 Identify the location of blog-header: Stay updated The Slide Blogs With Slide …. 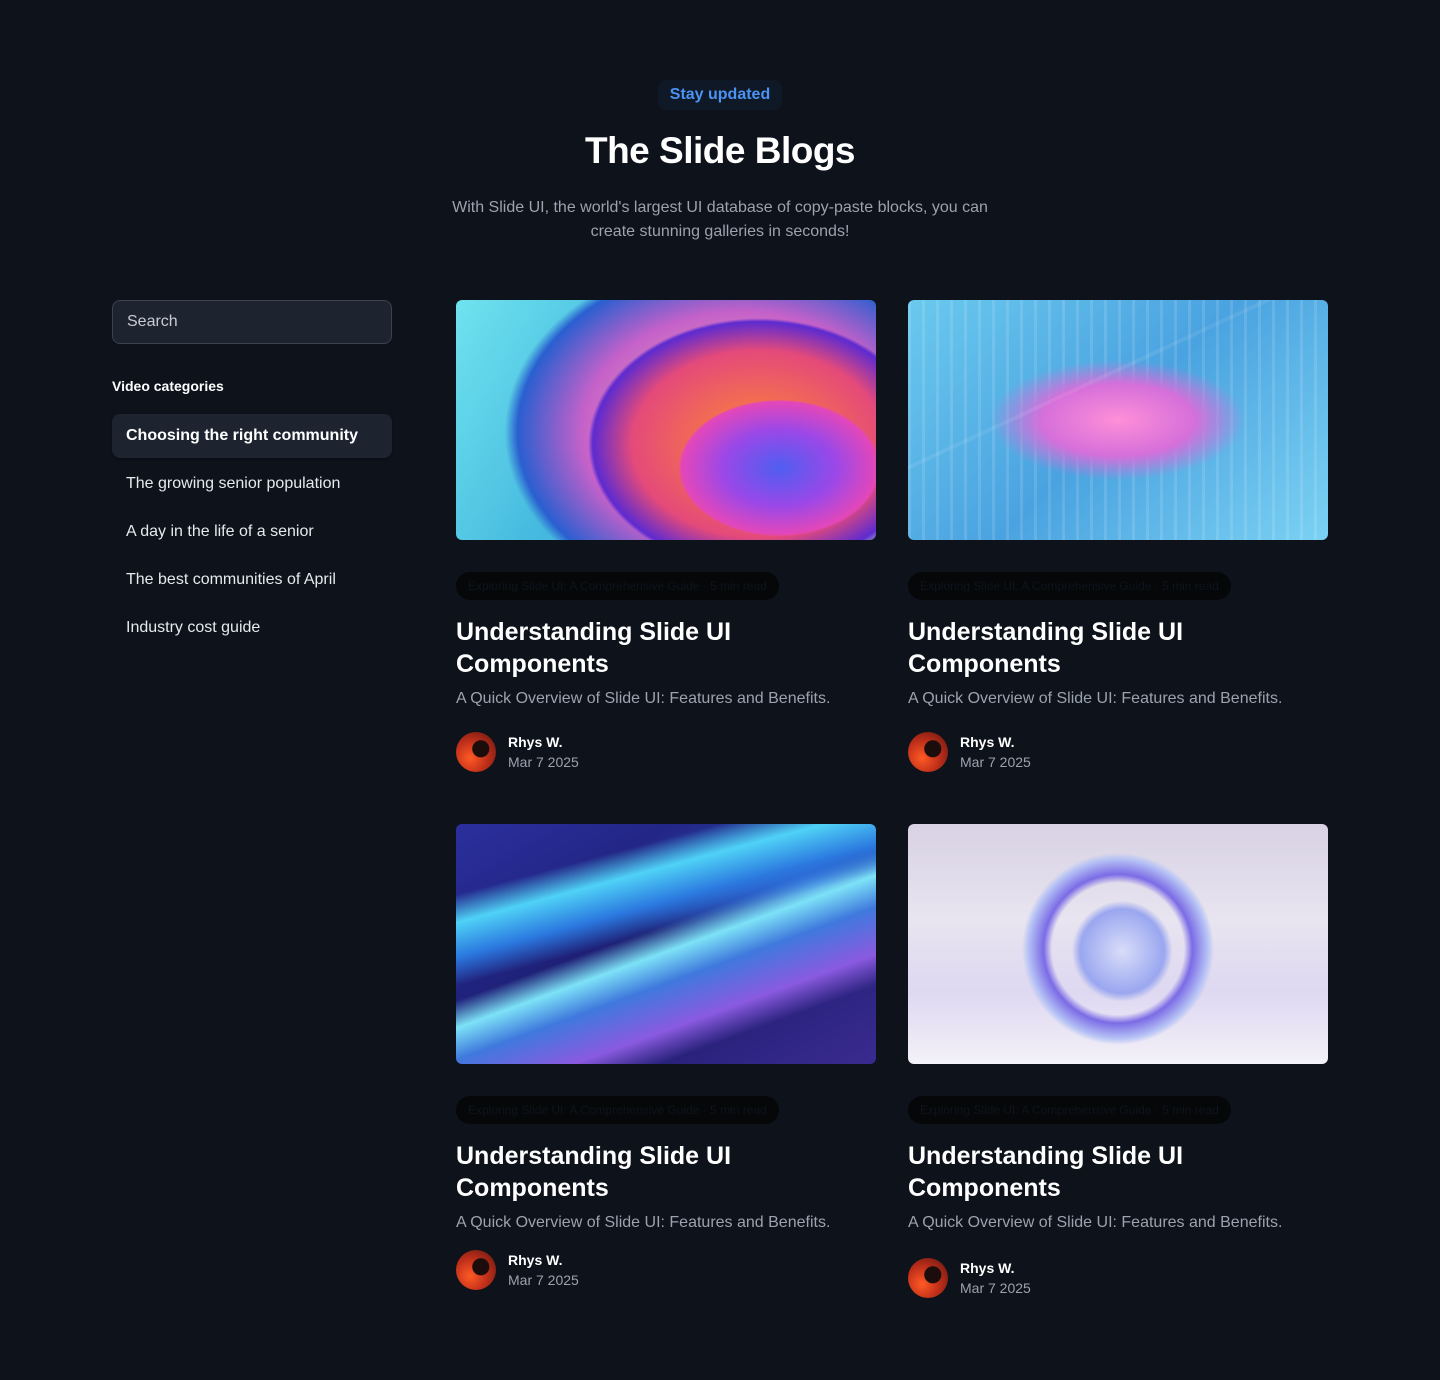
(720, 162).